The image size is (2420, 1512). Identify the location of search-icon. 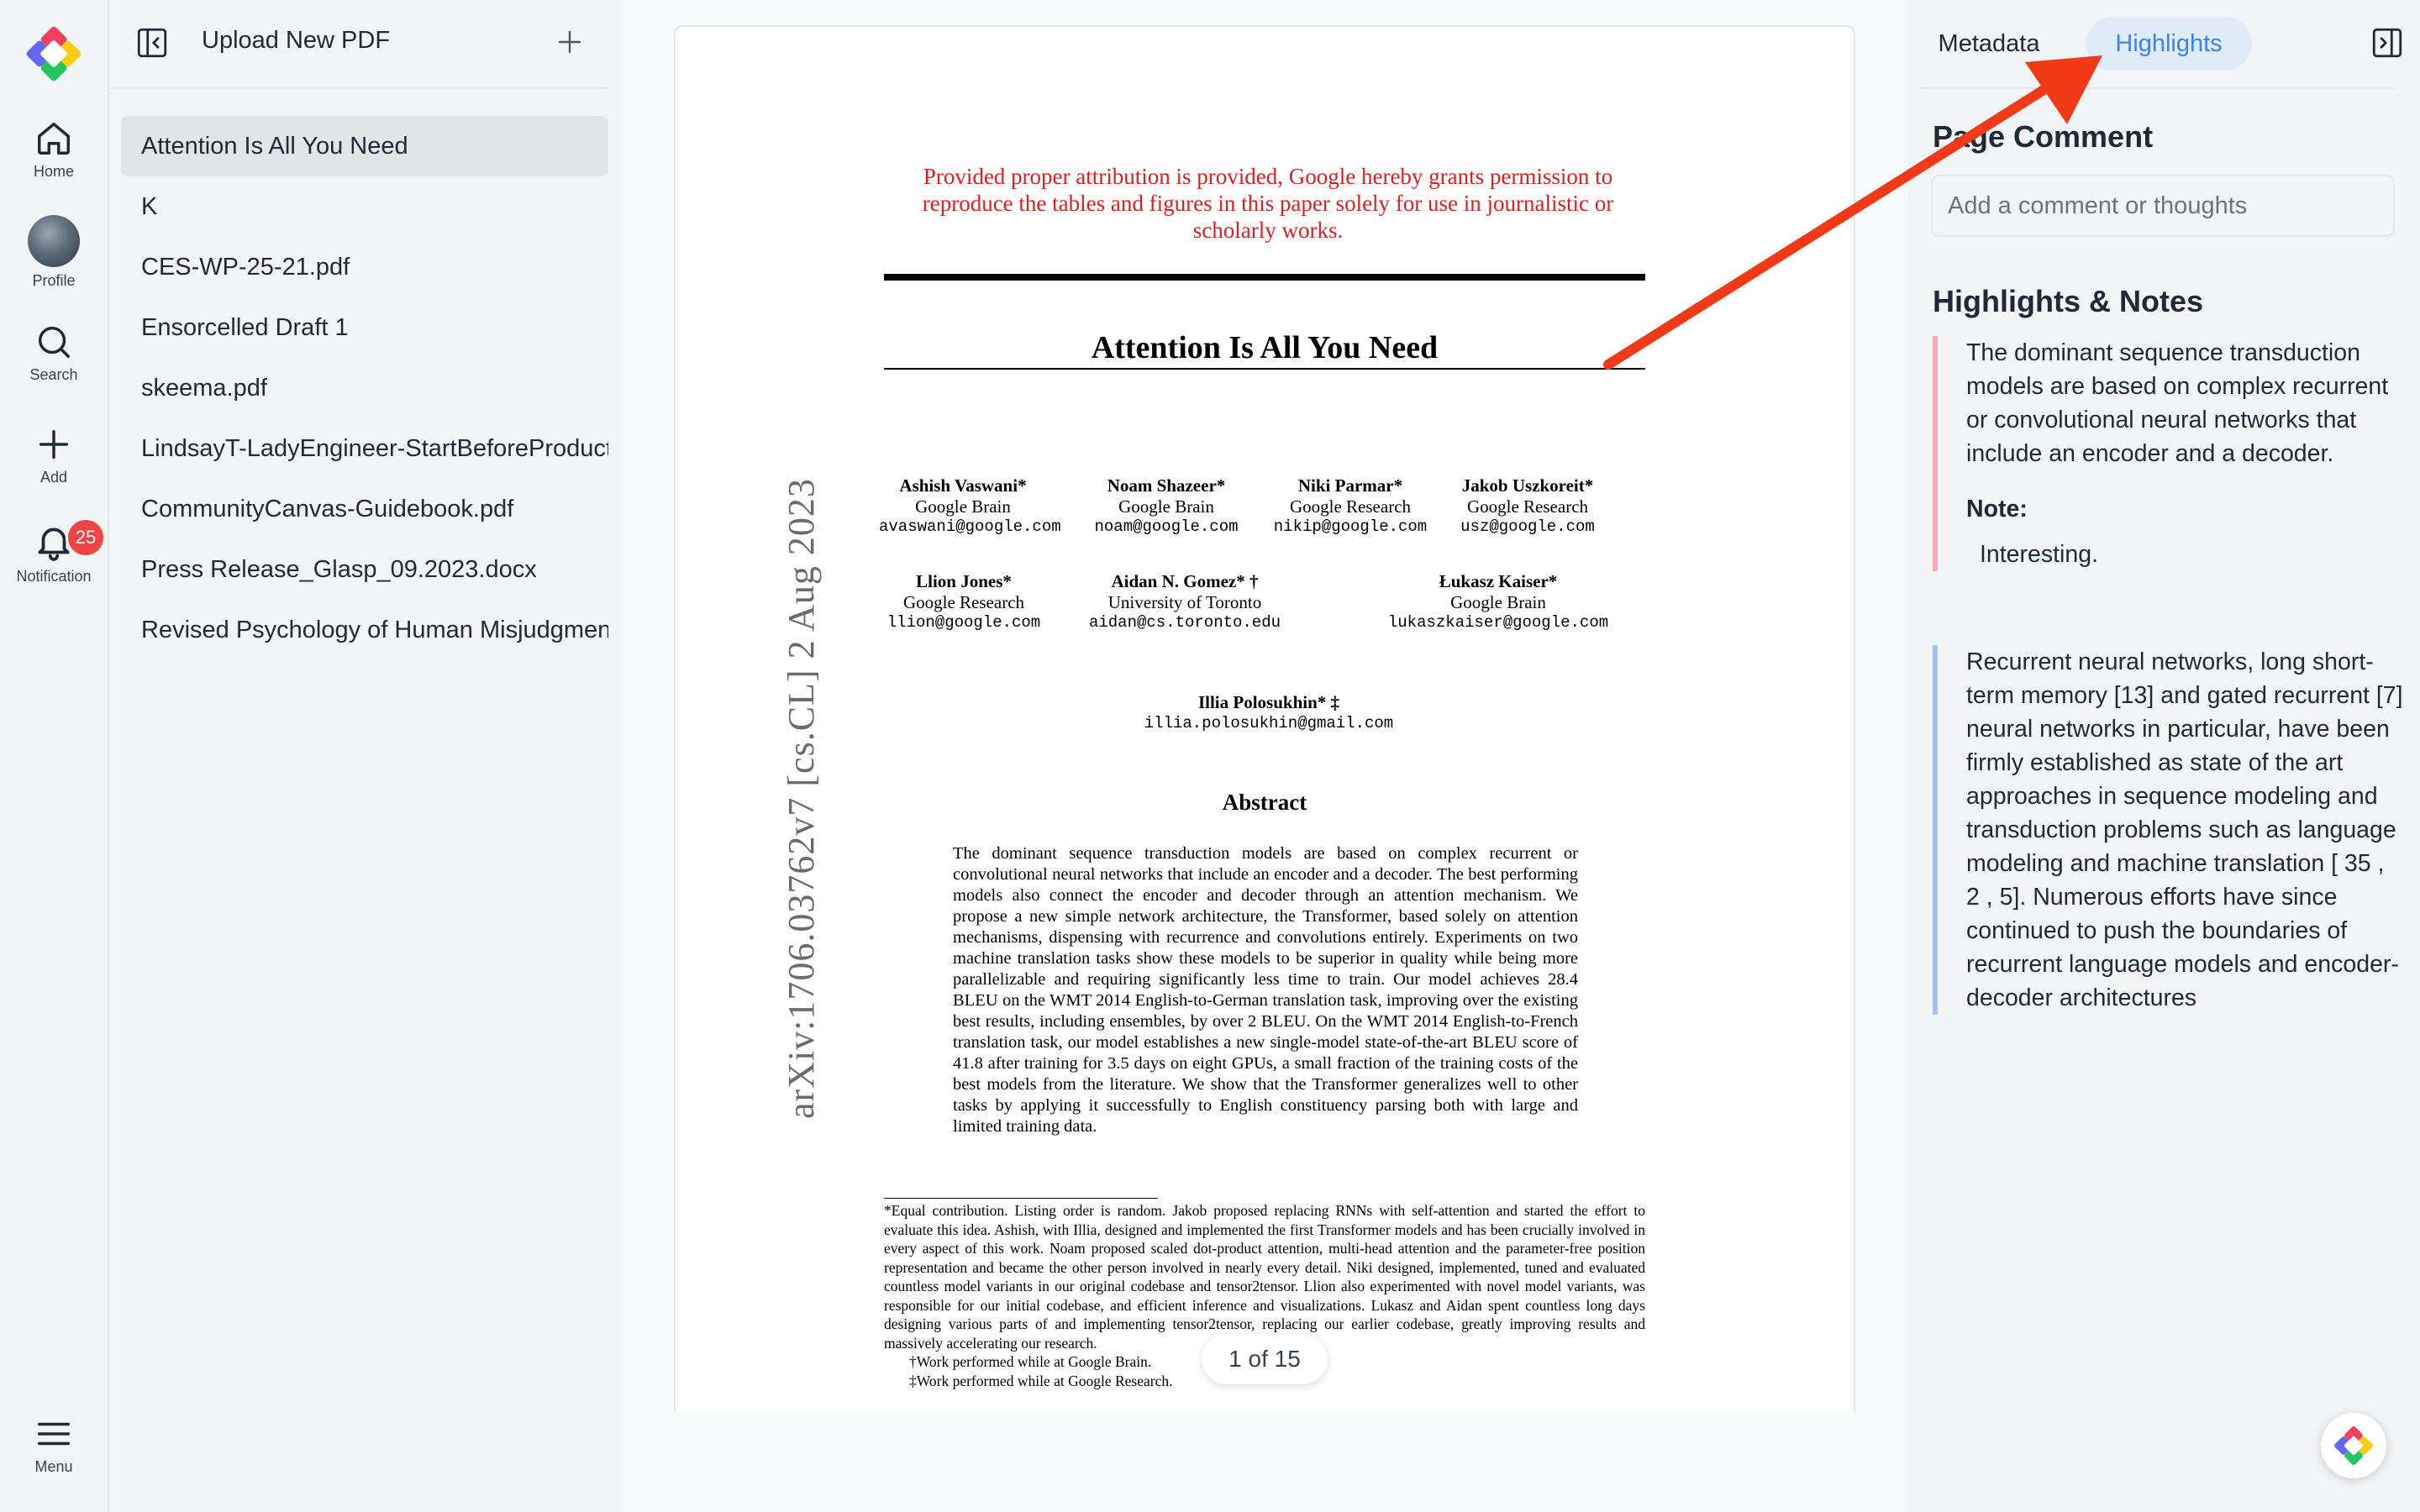
(54, 342).